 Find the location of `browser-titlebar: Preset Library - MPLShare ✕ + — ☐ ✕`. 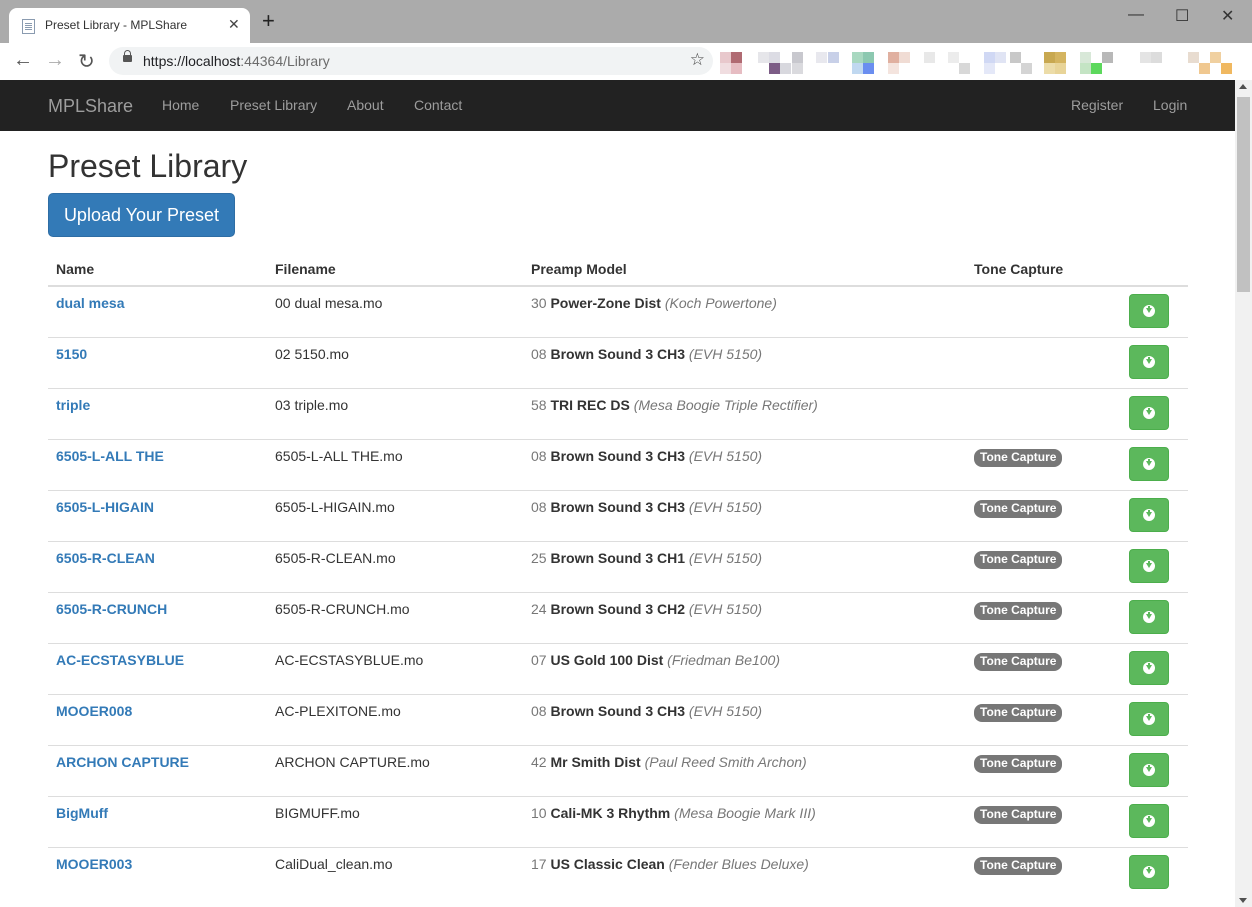

browser-titlebar: Preset Library - MPLShare ✕ + — ☐ ✕ is located at coordinates (626, 21).